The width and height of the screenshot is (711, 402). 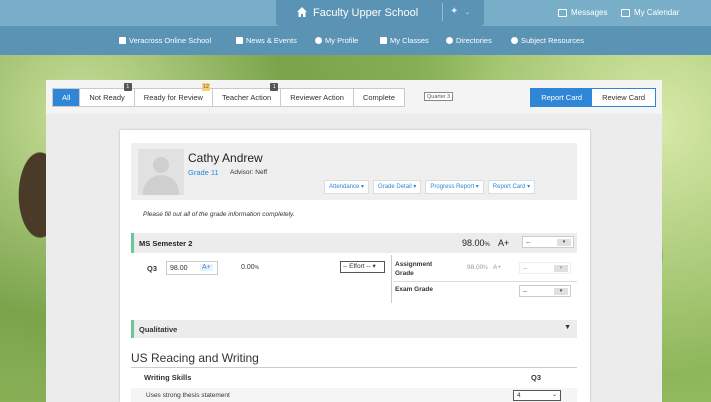 What do you see at coordinates (657, 12) in the screenshot?
I see `calendar-label: My Calendar` at bounding box center [657, 12].